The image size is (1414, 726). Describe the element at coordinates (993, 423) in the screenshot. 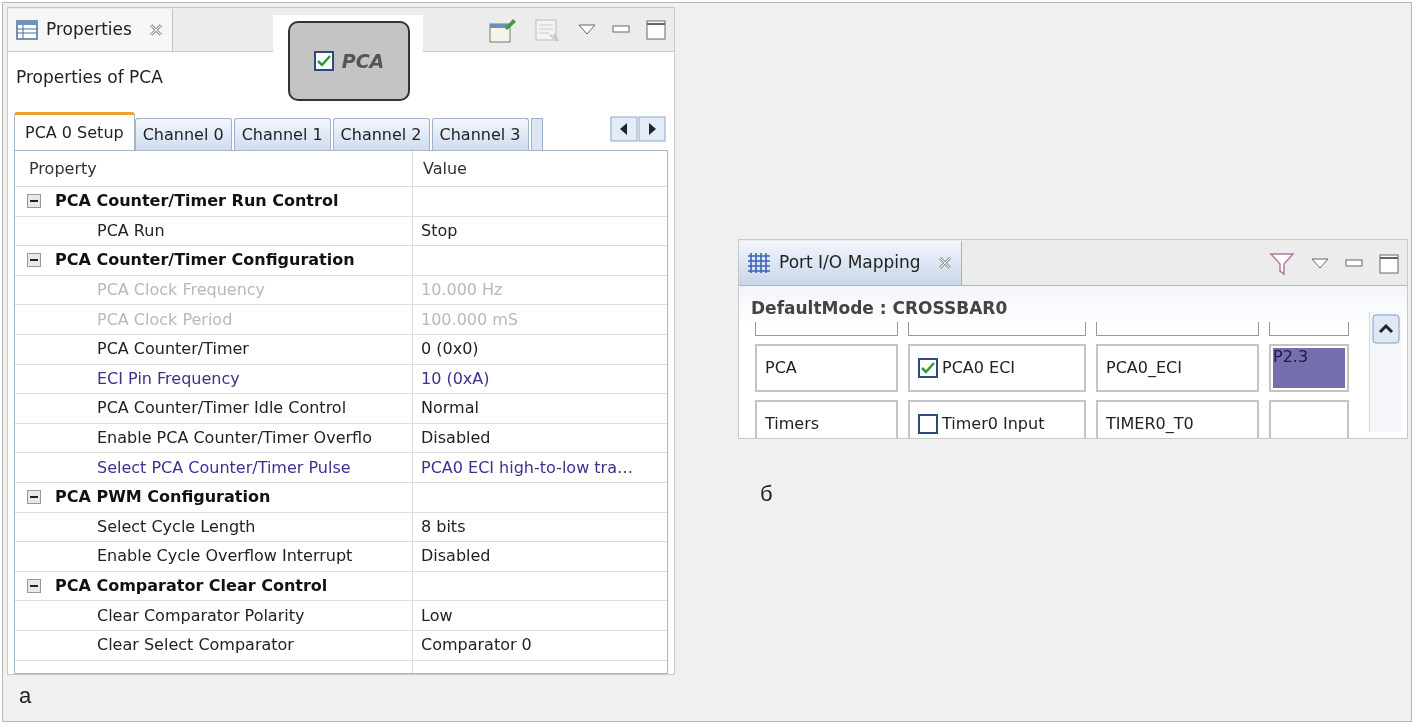

I see `signal-label: Timer0 Input` at that location.